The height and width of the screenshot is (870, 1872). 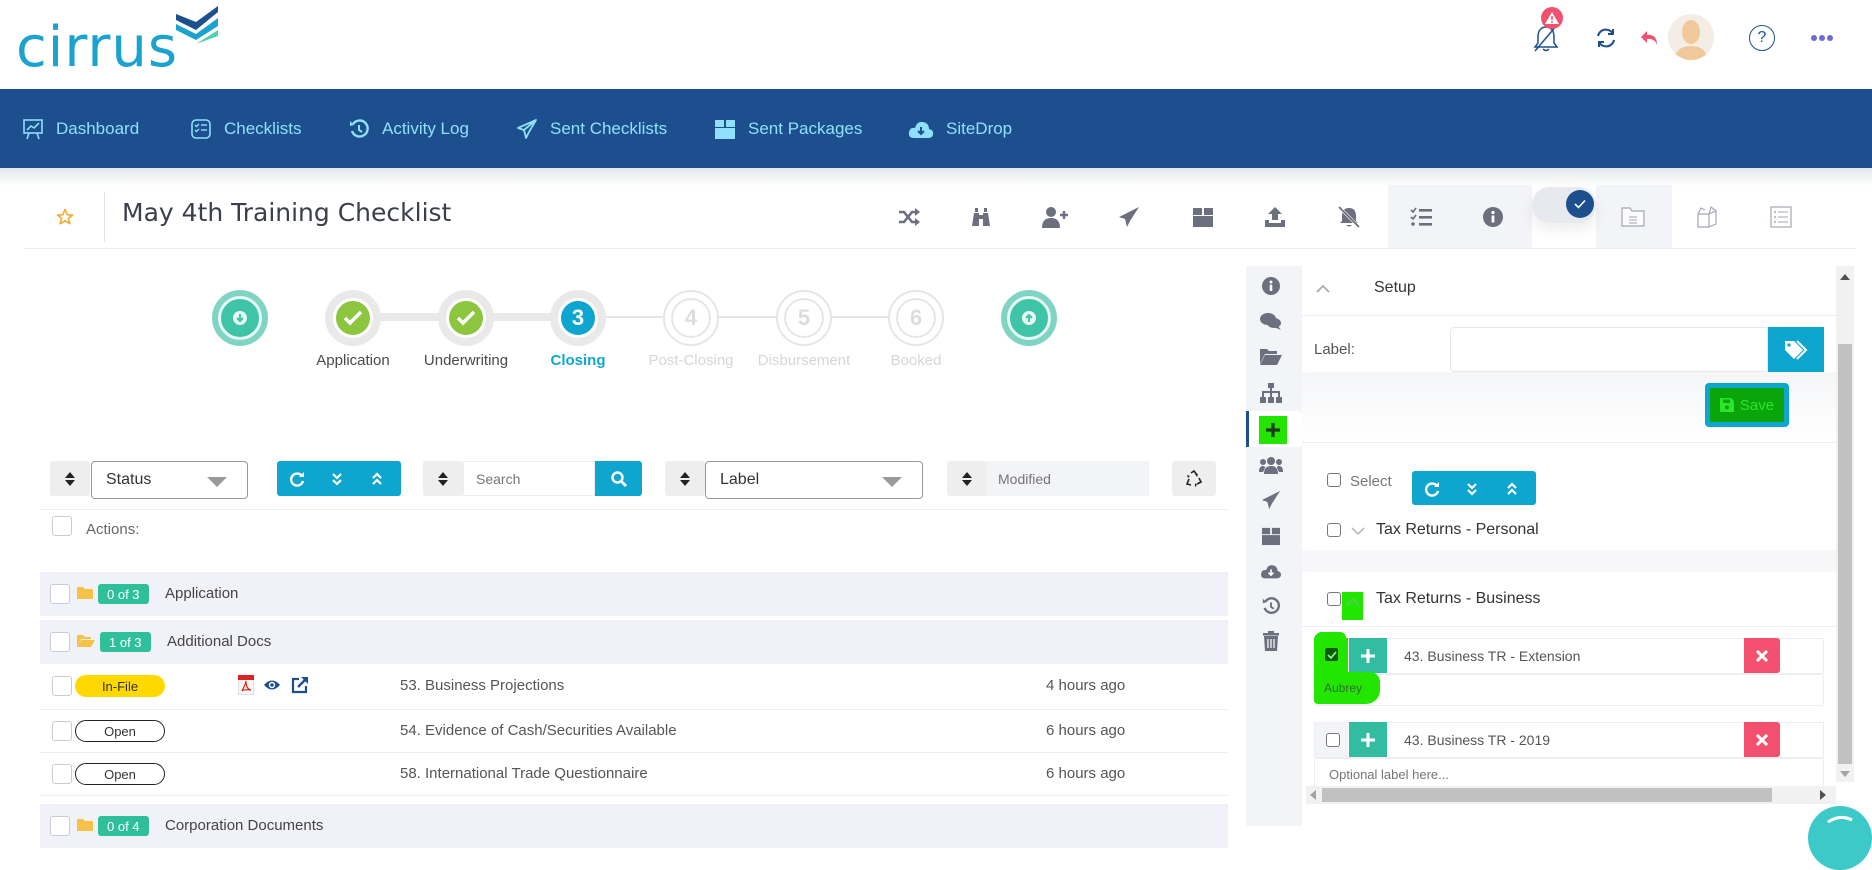 I want to click on binoculars-icon, so click(x=981, y=217).